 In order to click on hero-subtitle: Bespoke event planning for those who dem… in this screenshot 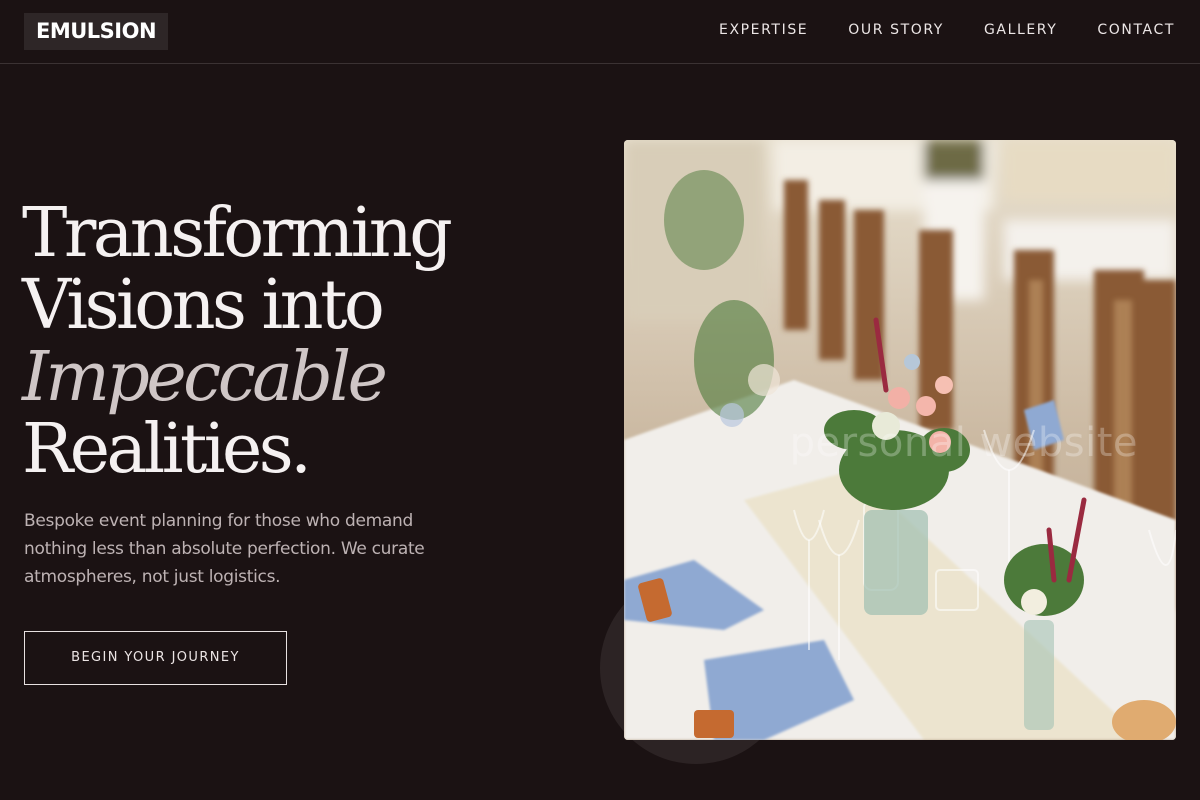, I will do `click(224, 549)`.